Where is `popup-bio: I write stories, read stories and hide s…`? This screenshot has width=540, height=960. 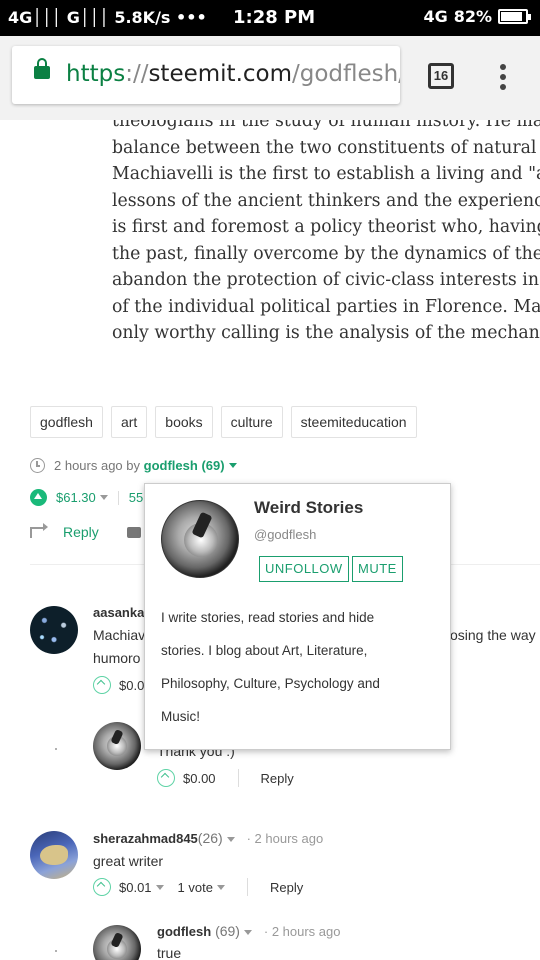
popup-bio: I write stories, read stories and hide s… is located at coordinates (296, 667).